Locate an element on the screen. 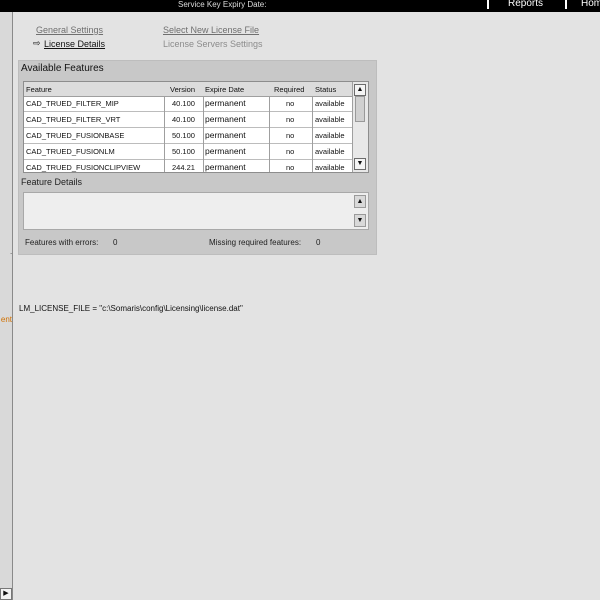 The image size is (600, 600). table-scrollbar: ▲ ▼ is located at coordinates (360, 127).